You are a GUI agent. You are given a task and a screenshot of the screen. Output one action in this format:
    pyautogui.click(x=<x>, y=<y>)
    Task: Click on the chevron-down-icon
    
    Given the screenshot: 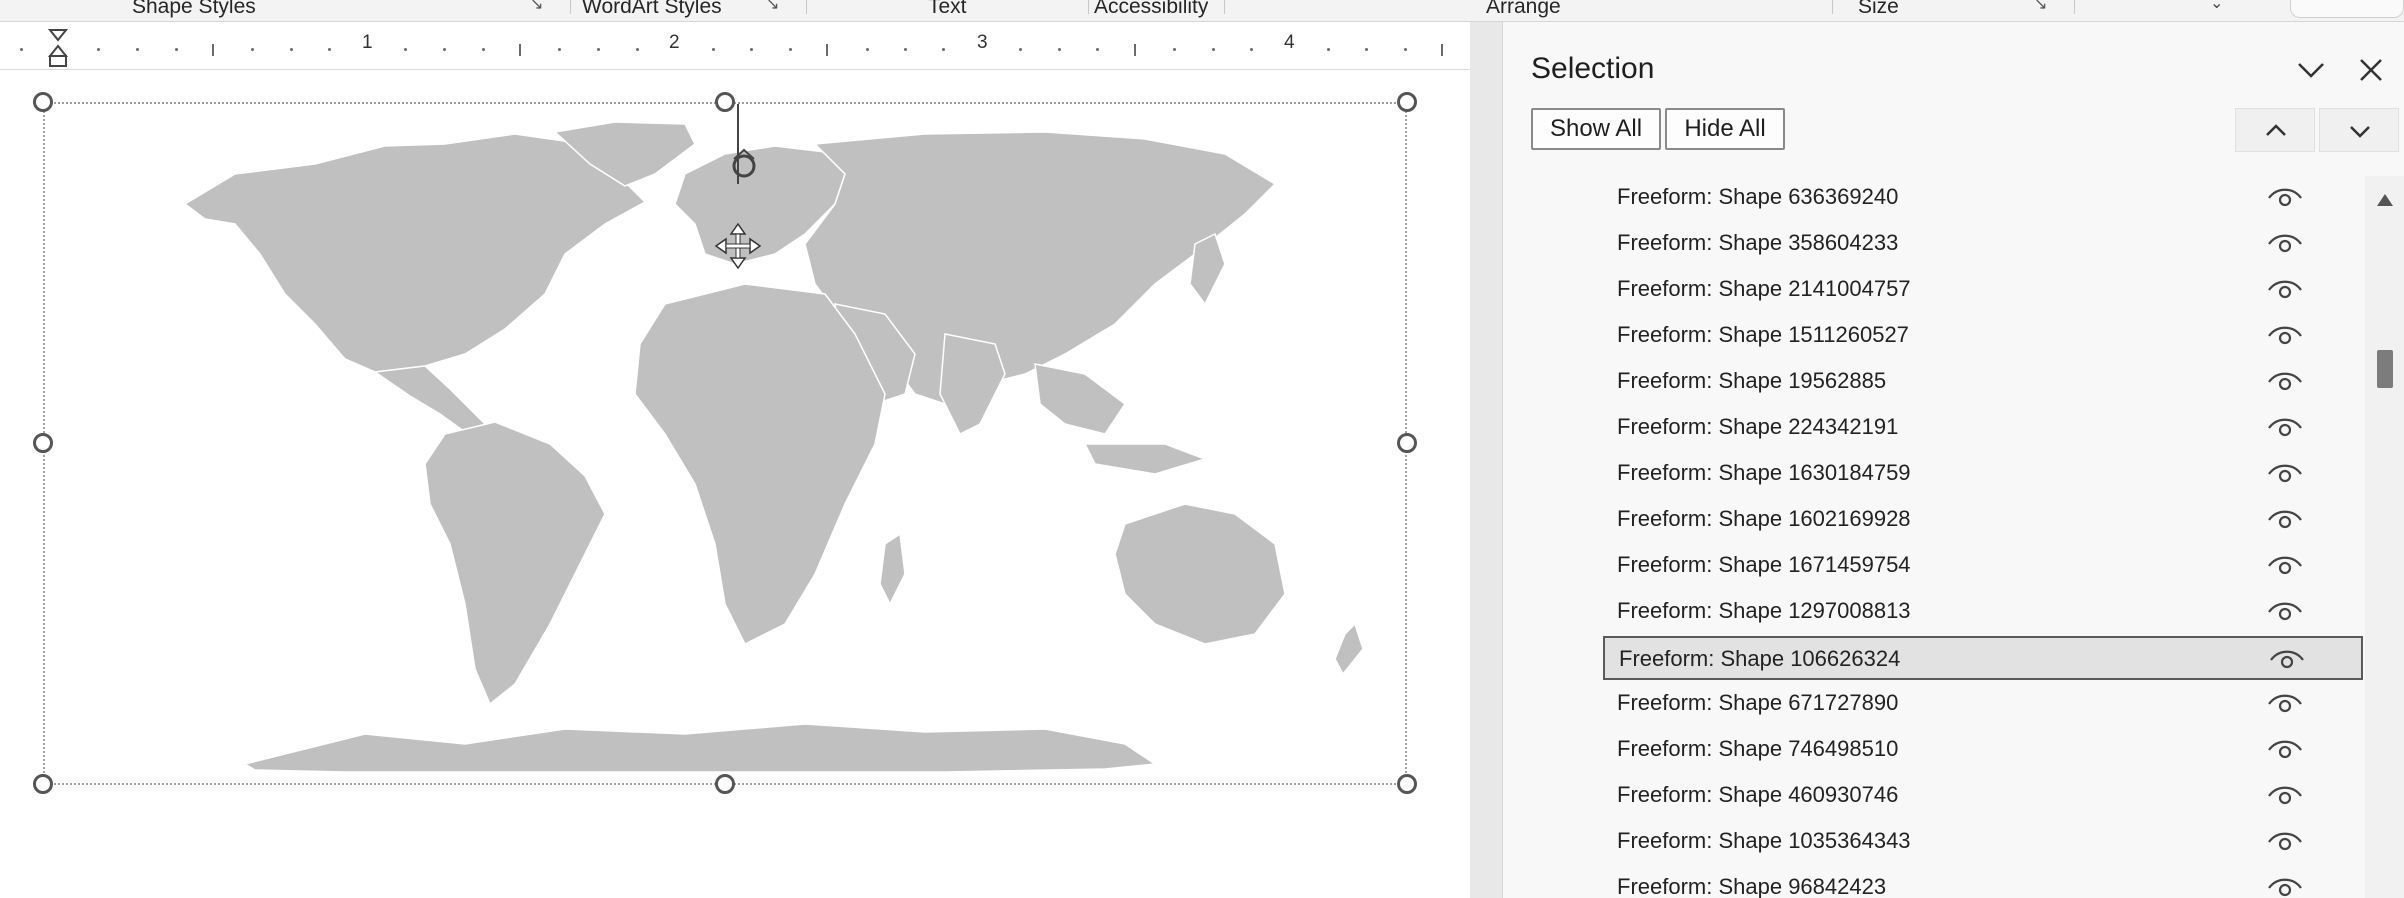 What is the action you would take?
    pyautogui.click(x=2311, y=70)
    